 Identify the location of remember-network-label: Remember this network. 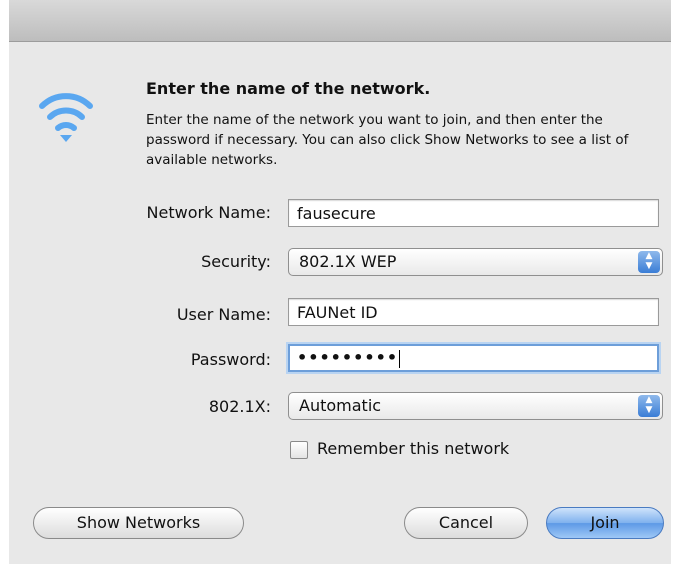
(413, 448).